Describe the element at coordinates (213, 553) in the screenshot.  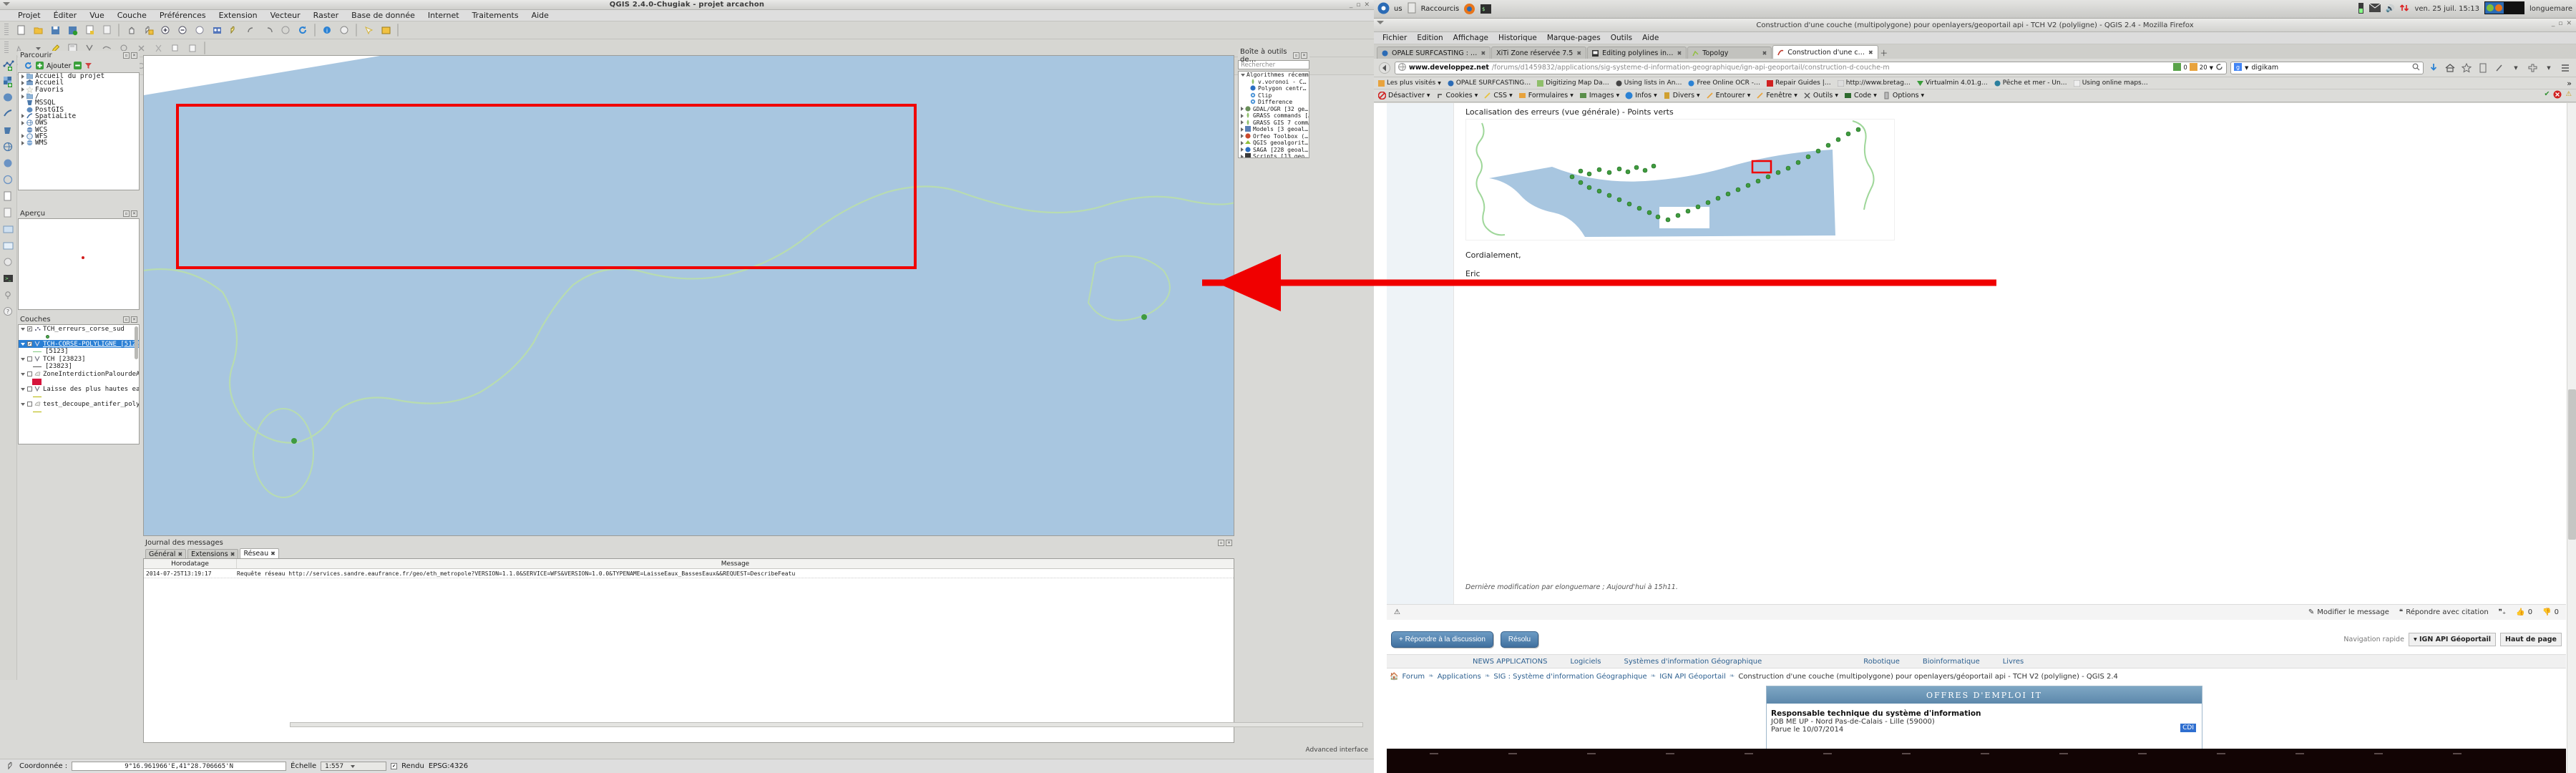
I see `tab-extensions: Extensions ✖` at that location.